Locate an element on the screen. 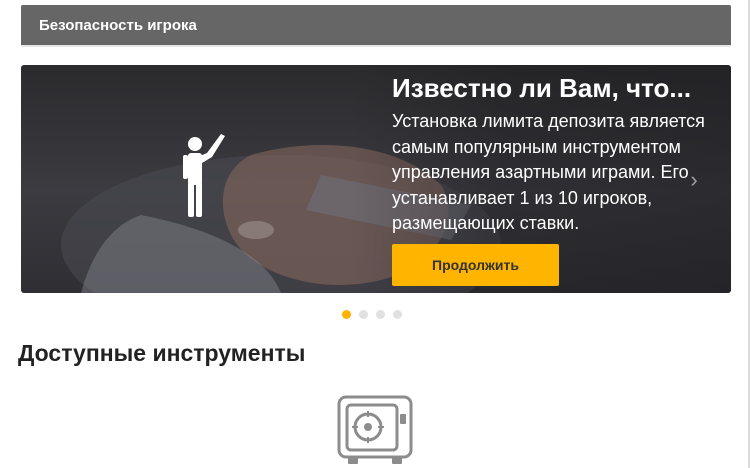 This screenshot has height=468, width=750. available-tools-title: Доступные инструменты is located at coordinates (162, 353).